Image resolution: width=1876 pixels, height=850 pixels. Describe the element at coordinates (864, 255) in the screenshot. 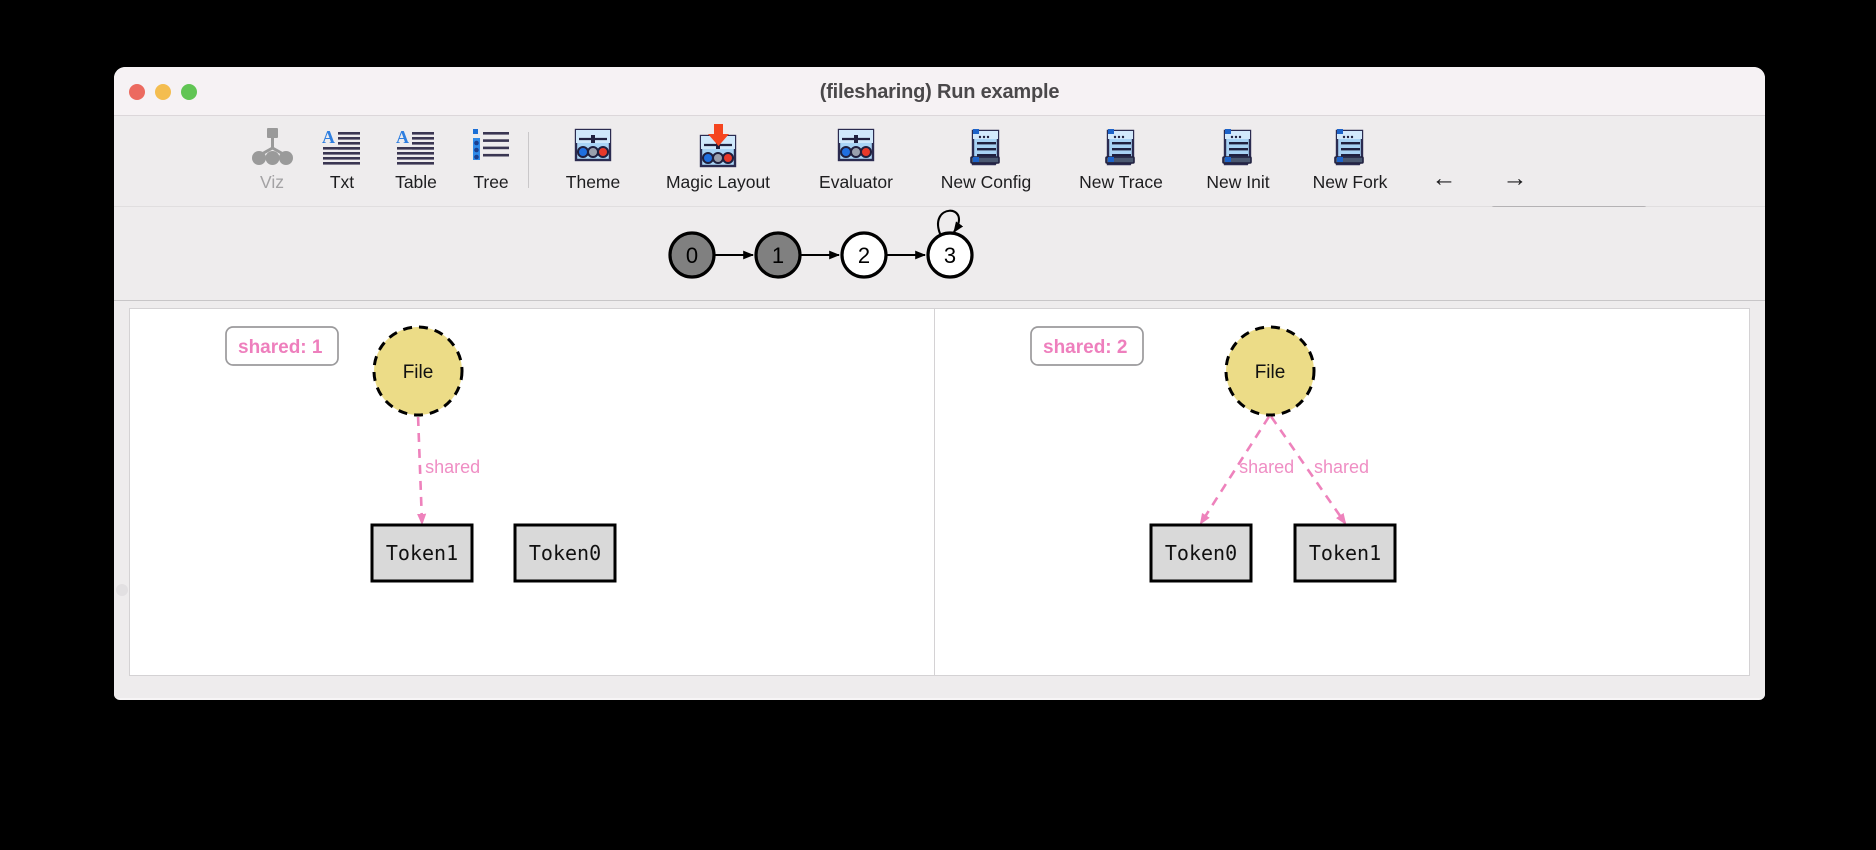

I see `state-node-label-2: 2` at that location.